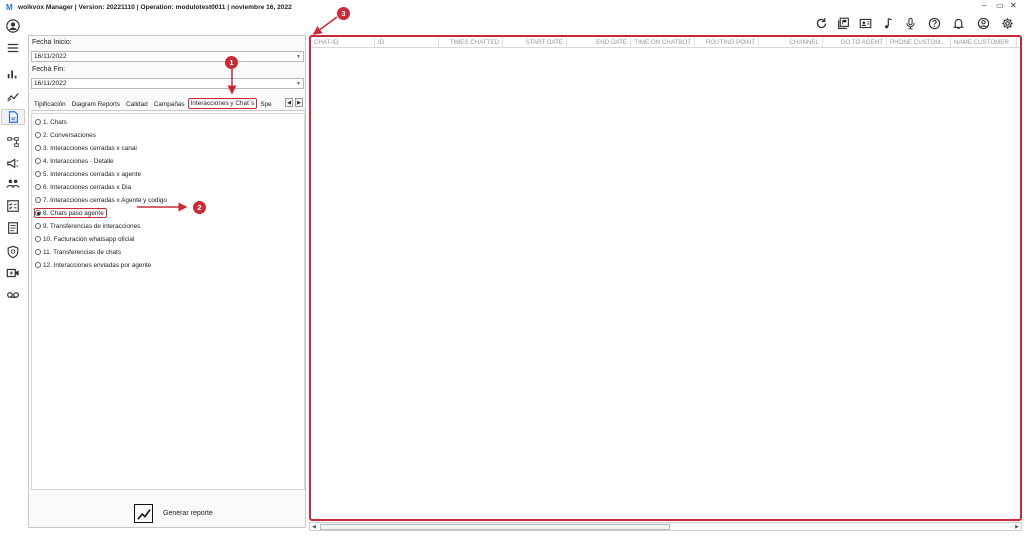 The height and width of the screenshot is (536, 1024). Describe the element at coordinates (1000, 5) in the screenshot. I see `restore-icon: ▭` at that location.